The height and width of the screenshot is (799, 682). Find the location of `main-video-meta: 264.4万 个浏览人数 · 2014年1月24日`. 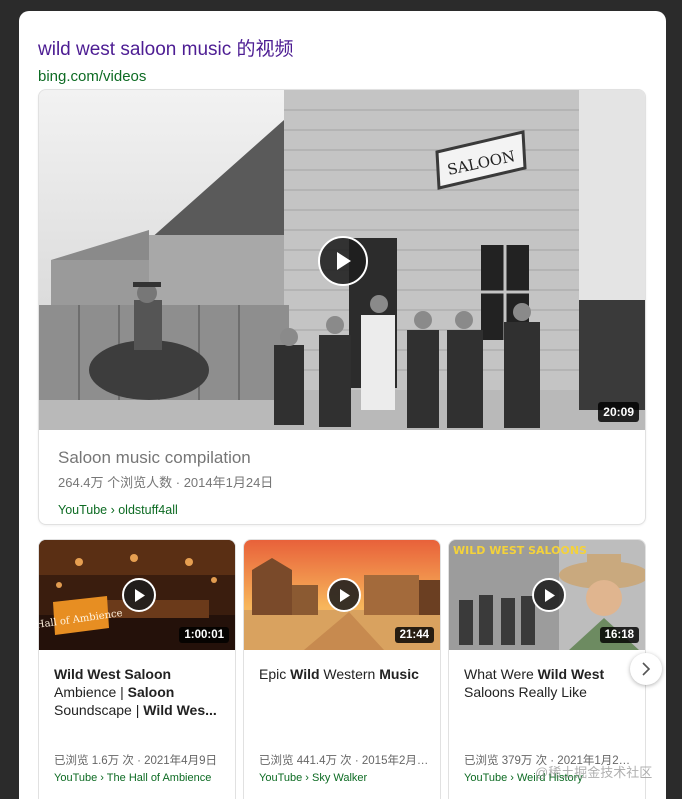

main-video-meta: 264.4万 个浏览人数 · 2014年1月24日 is located at coordinates (166, 482).